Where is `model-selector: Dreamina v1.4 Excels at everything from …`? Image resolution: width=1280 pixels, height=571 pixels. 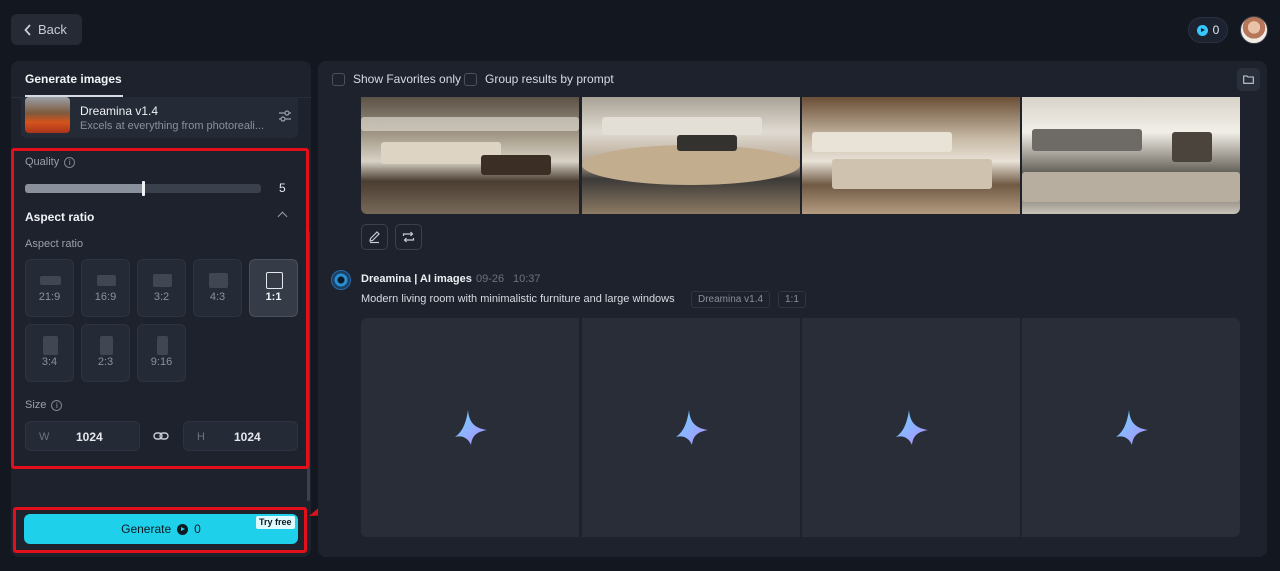 model-selector: Dreamina v1.4 Excels at everything from … is located at coordinates (159, 117).